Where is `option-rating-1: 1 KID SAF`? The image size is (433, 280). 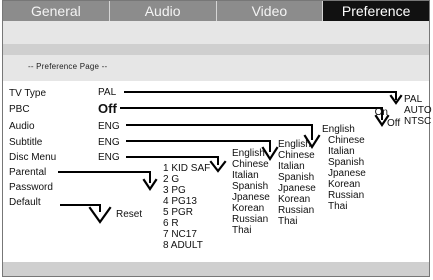 option-rating-1: 1 KID SAF is located at coordinates (186, 168).